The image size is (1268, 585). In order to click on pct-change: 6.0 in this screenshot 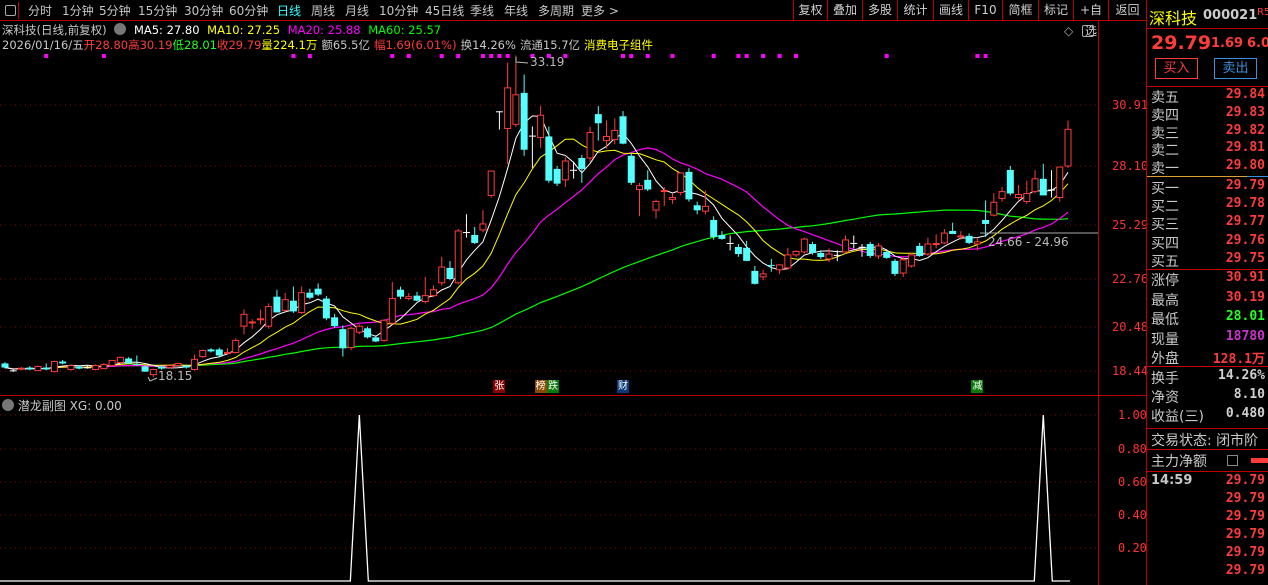, I will do `click(1257, 43)`.